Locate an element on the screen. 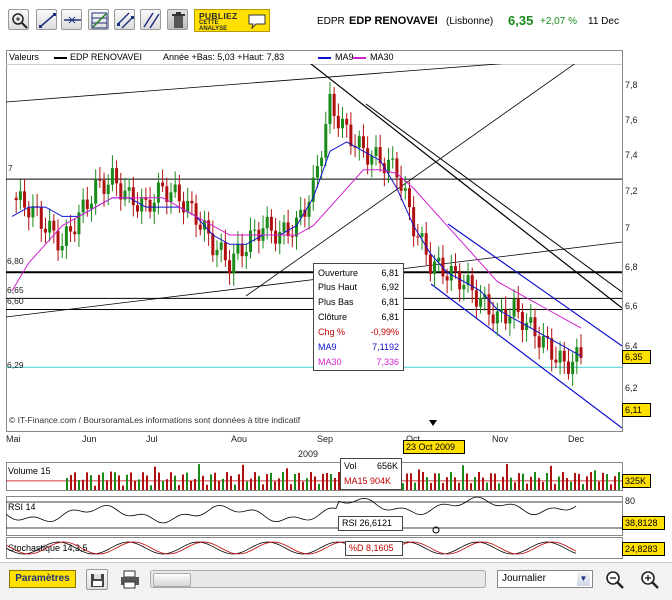  parallel-lines-icon is located at coordinates (150, 19).